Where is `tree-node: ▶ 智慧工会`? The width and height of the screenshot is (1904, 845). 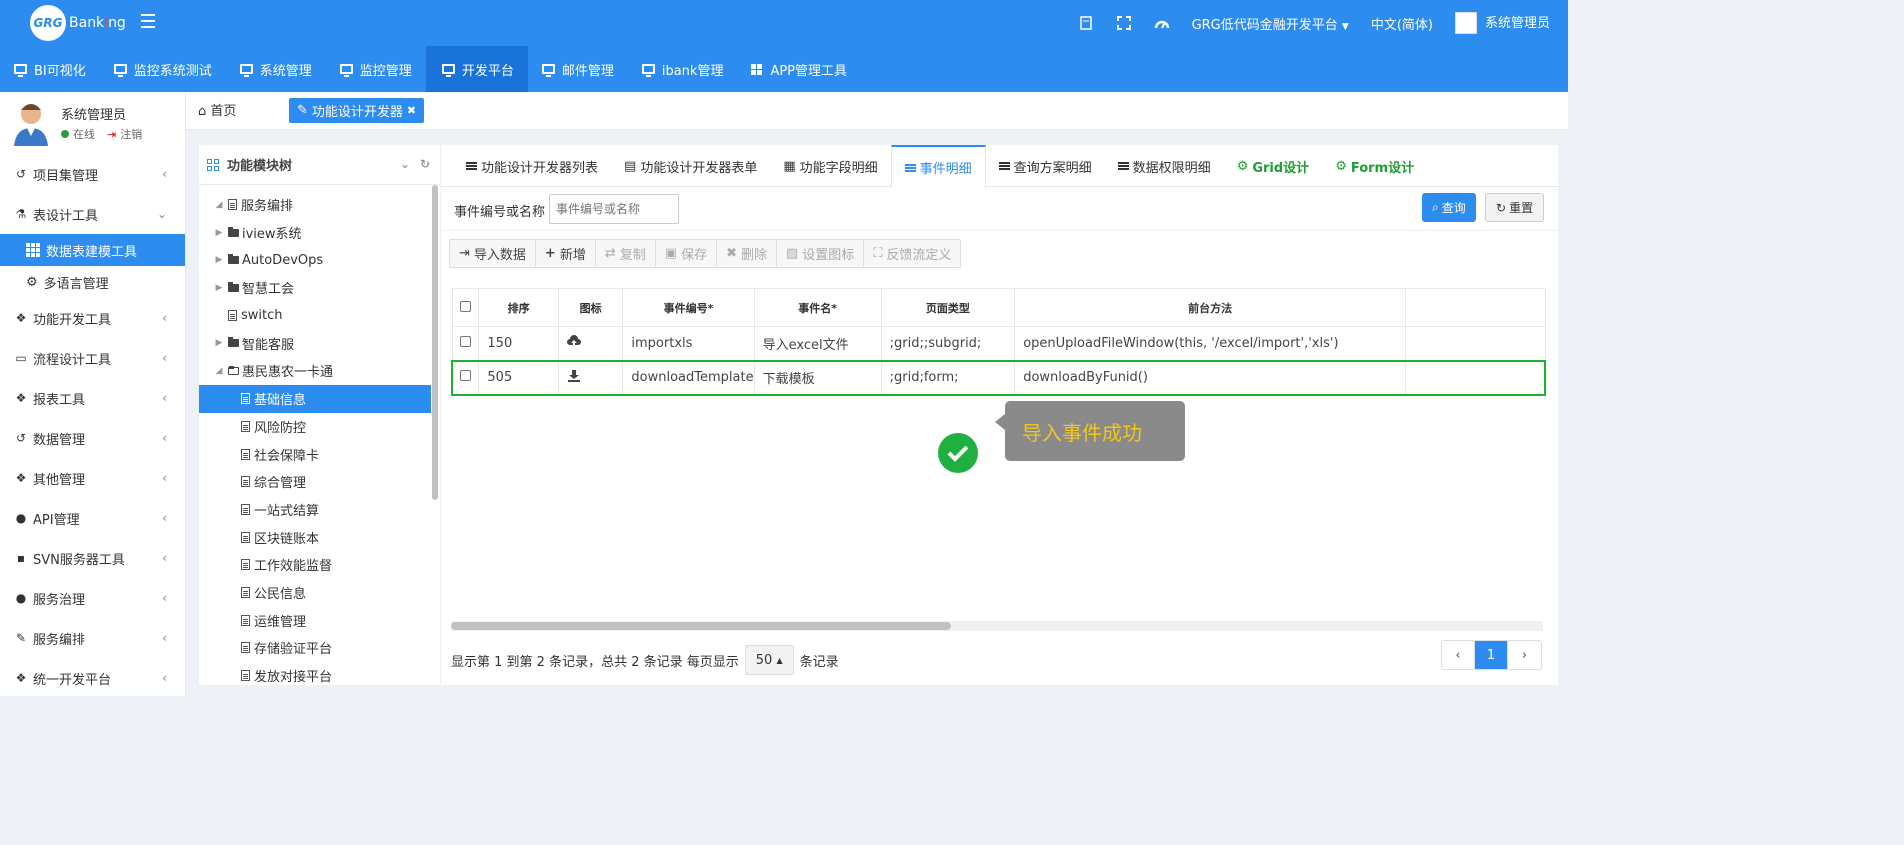 tree-node: ▶ 智慧工会 is located at coordinates (319, 288).